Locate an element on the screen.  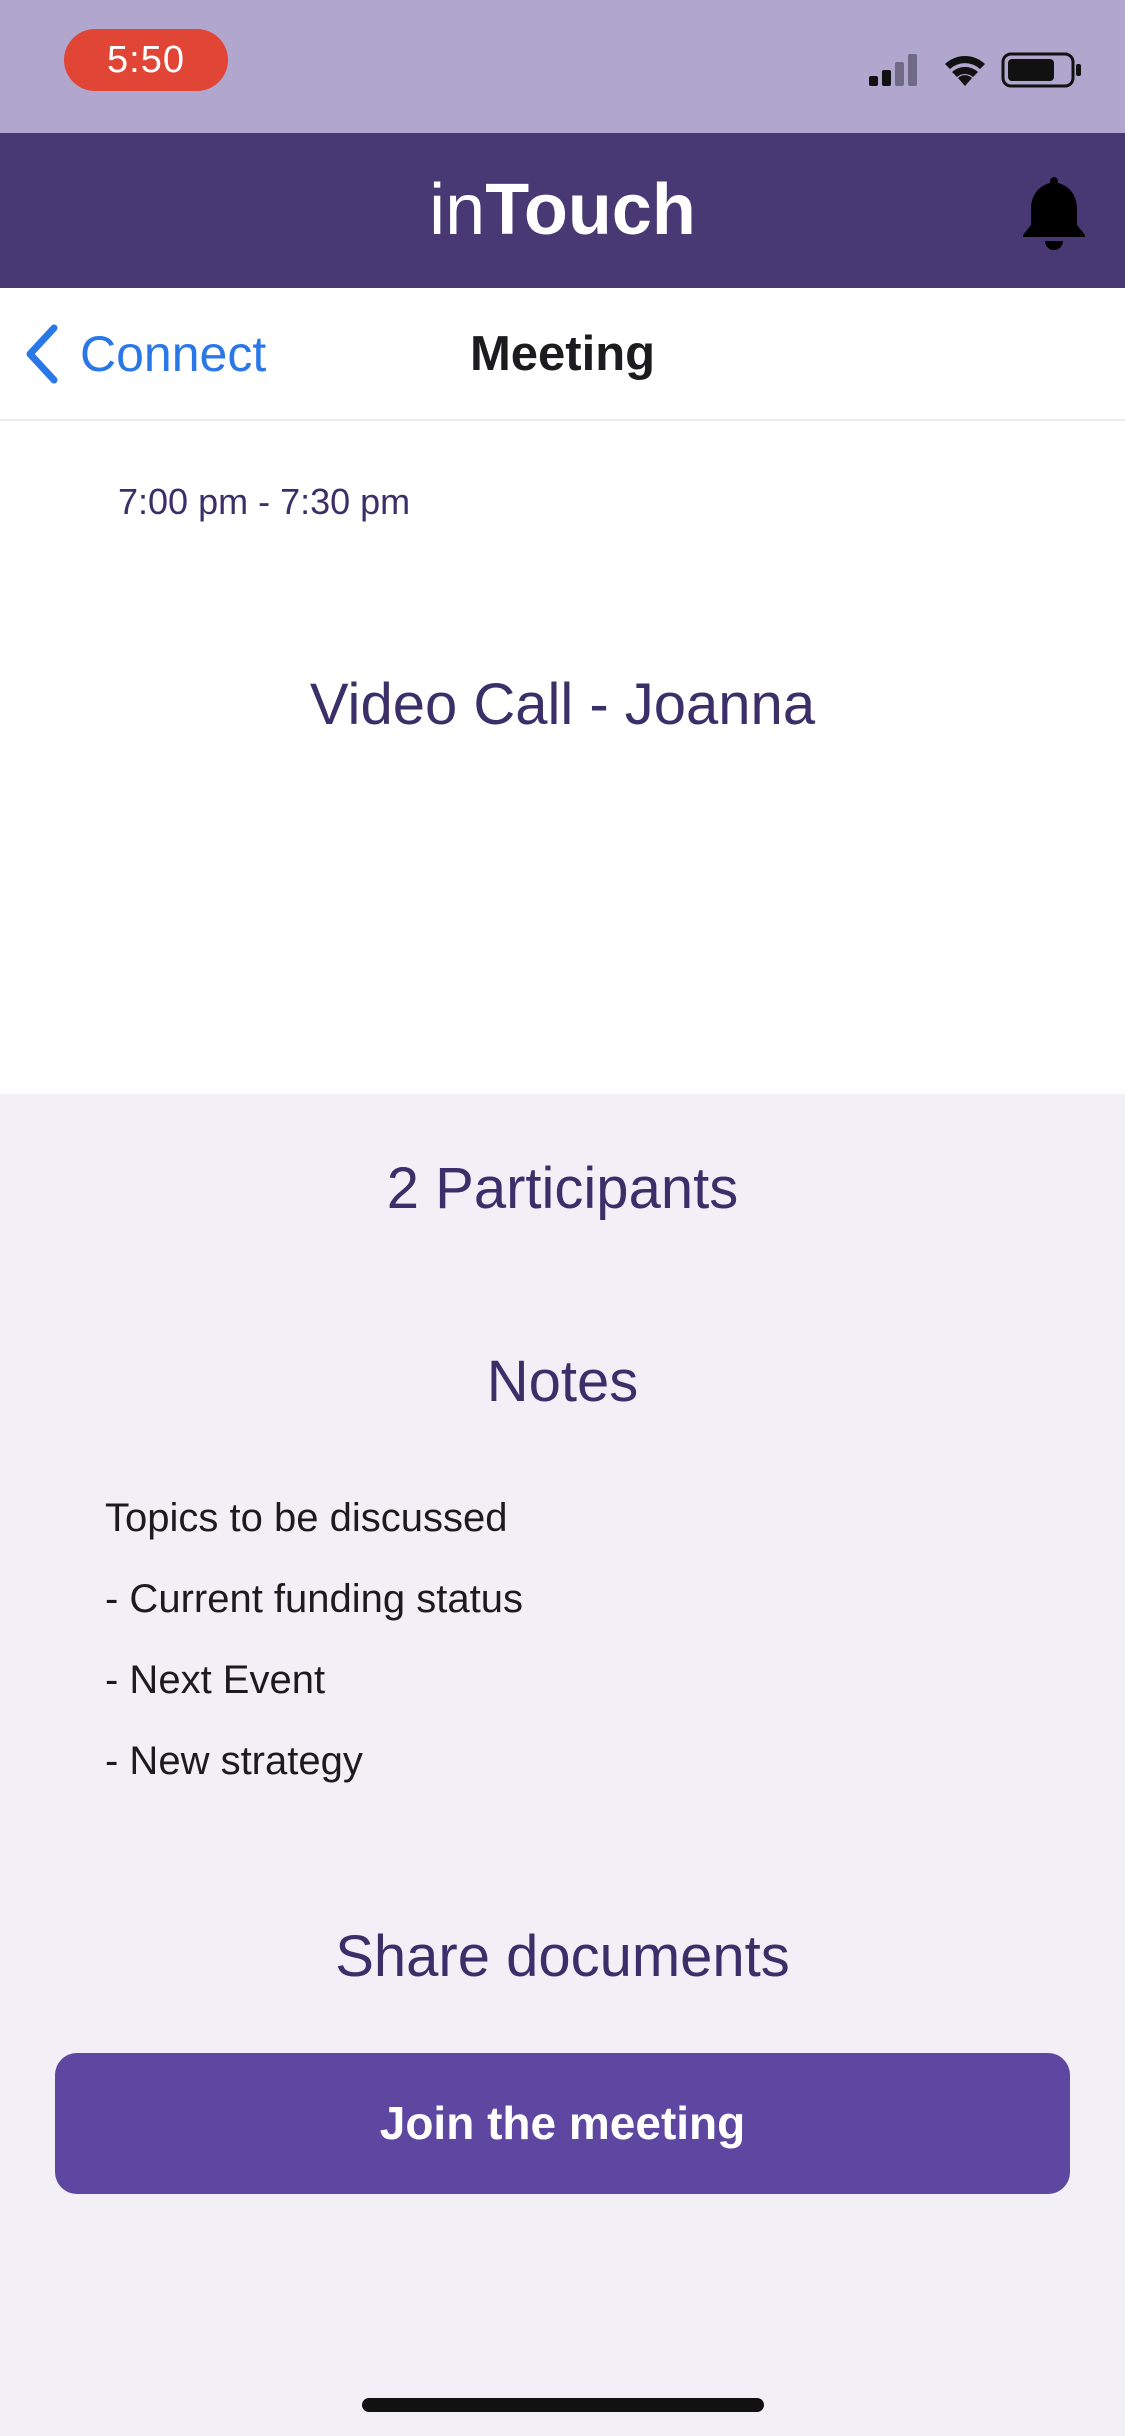
note-line: Topics to be discussed is located at coordinates (306, 1518).